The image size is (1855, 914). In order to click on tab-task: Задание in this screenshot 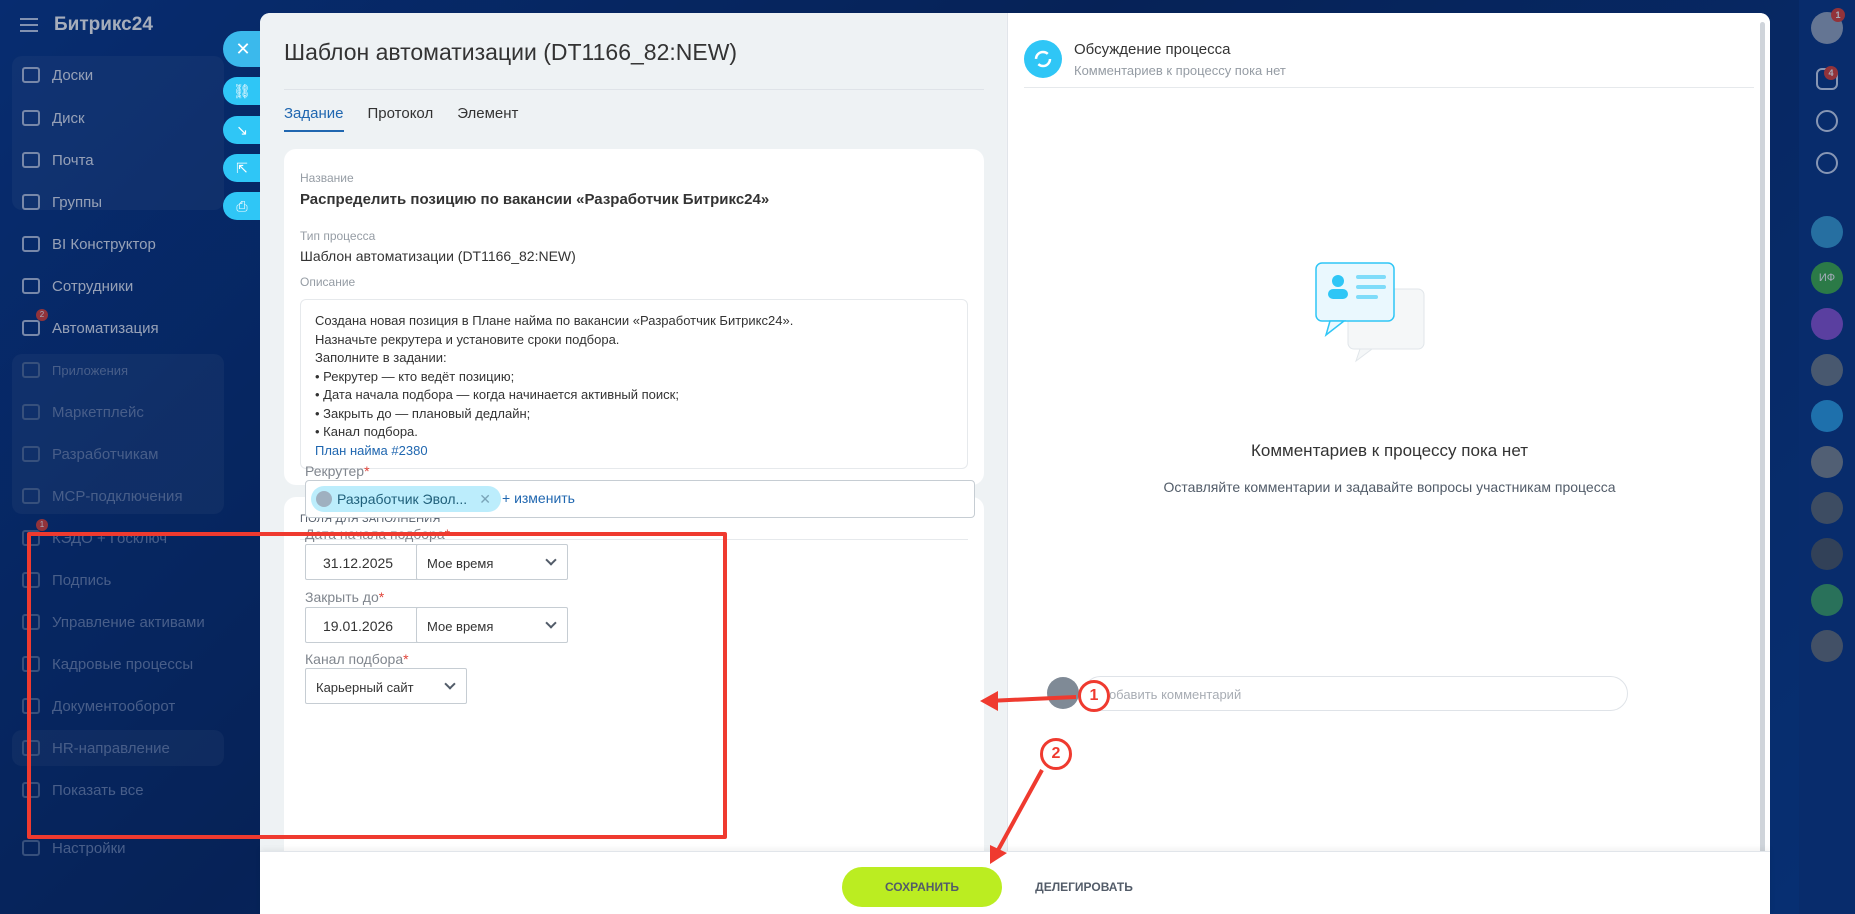, I will do `click(314, 118)`.